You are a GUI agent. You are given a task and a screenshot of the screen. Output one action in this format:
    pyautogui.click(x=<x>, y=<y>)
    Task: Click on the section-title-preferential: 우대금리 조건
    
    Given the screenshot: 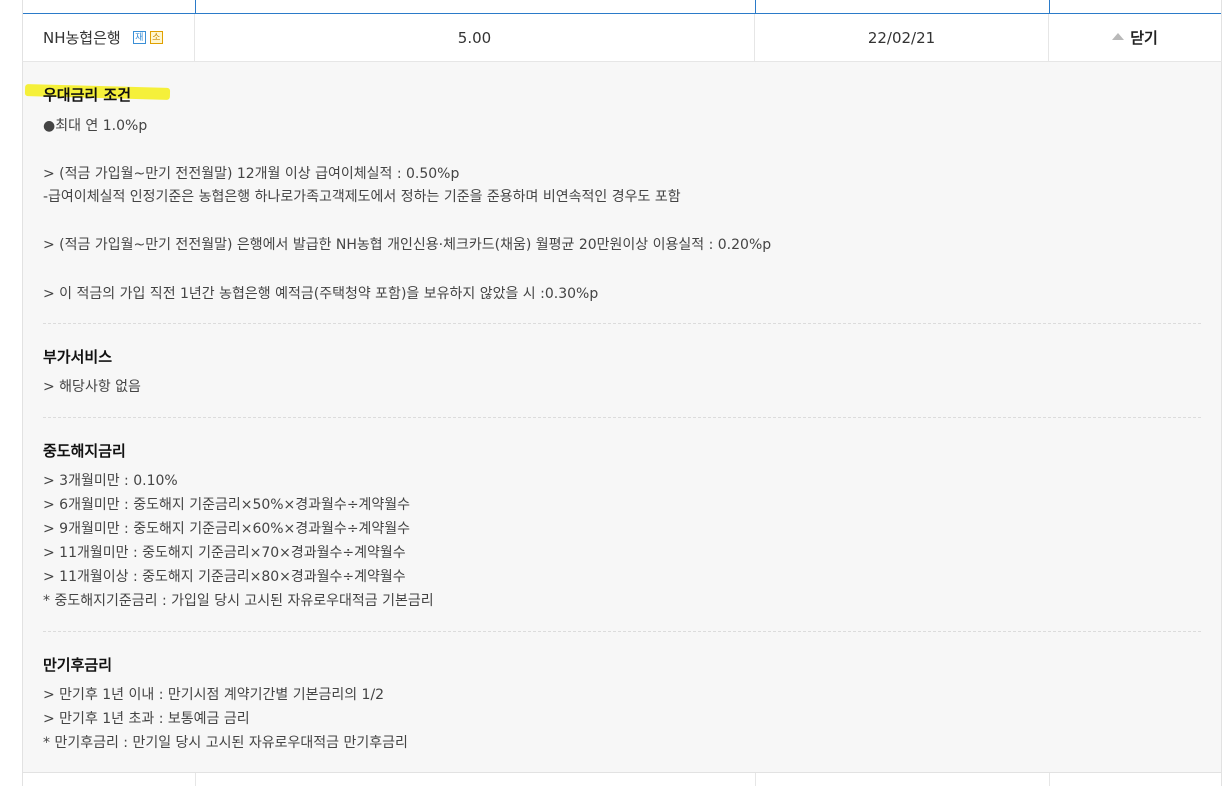 What is the action you would take?
    pyautogui.click(x=87, y=95)
    